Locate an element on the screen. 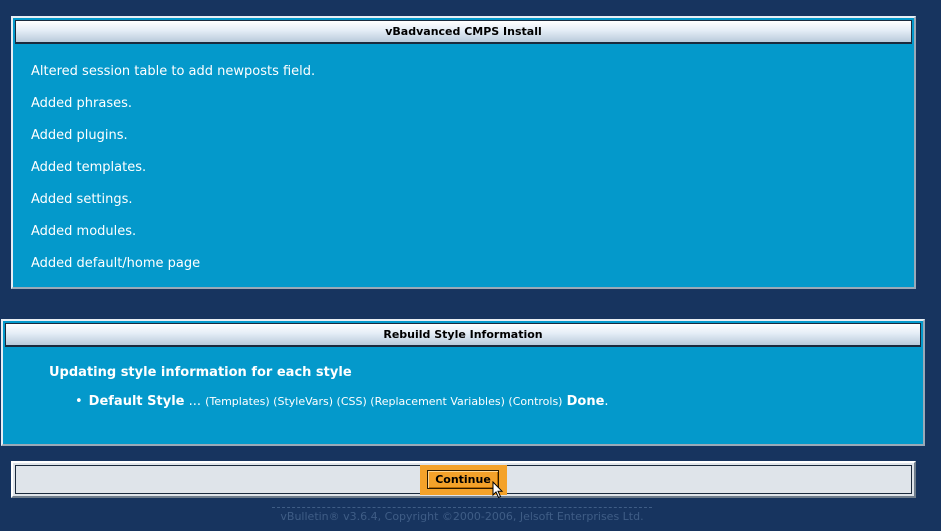 The height and width of the screenshot is (531, 941). install-log-line: Added settings. is located at coordinates (82, 199).